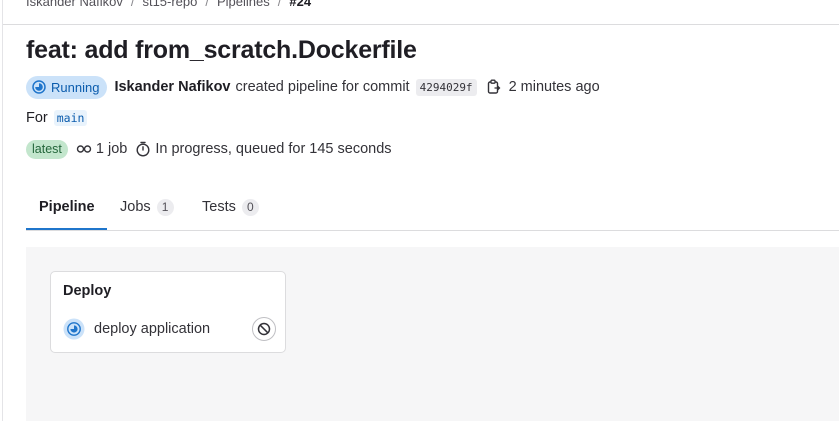  Describe the element at coordinates (37, 118) in the screenshot. I see `for-label: For` at that location.